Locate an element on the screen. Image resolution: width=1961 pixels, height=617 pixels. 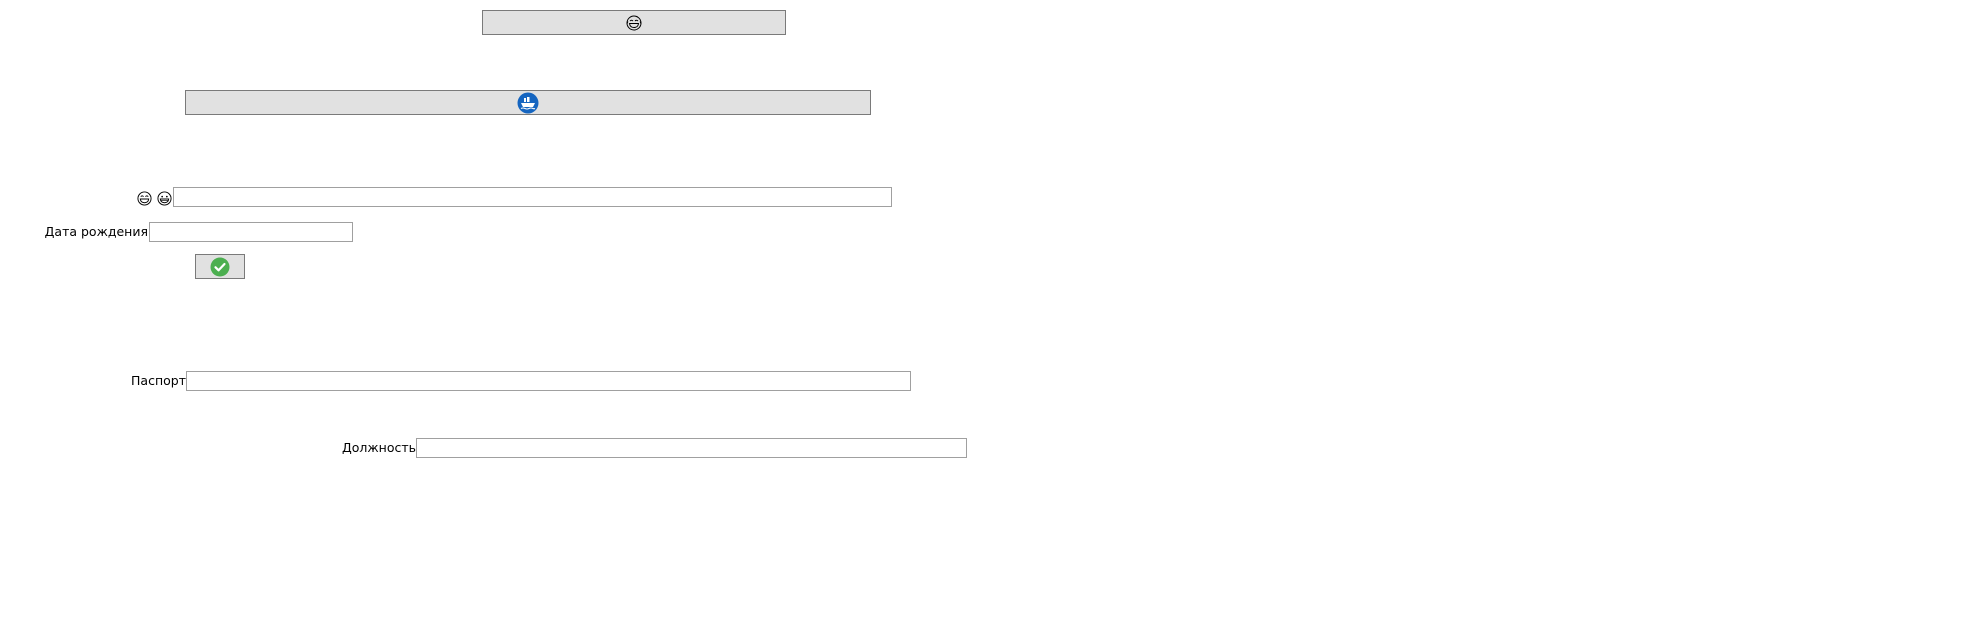
ship-button is located at coordinates (528, 102).